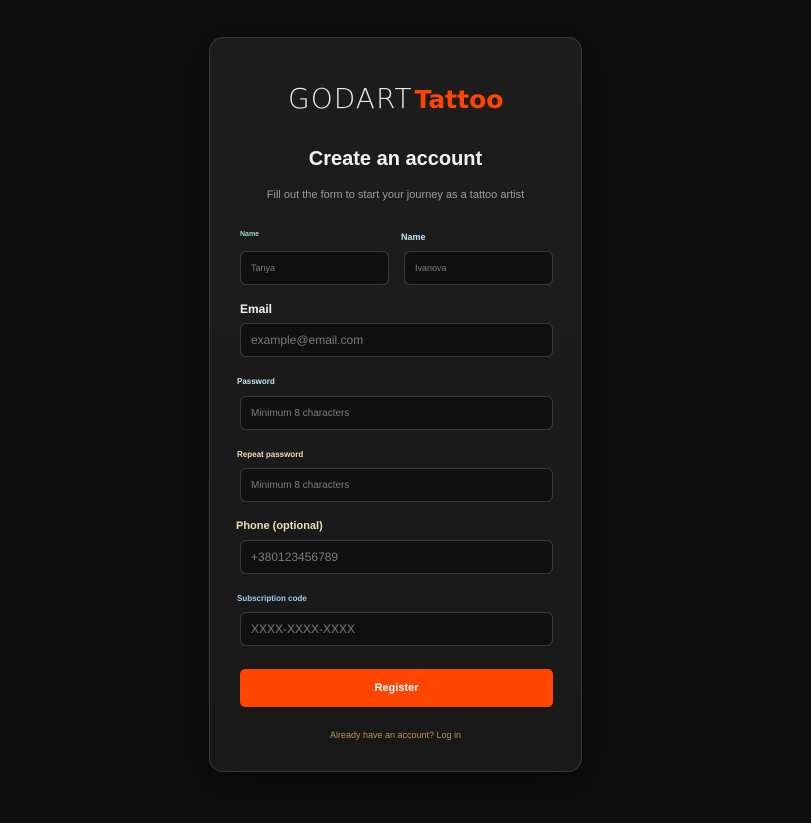 The image size is (811, 823). What do you see at coordinates (256, 381) in the screenshot?
I see `password-label: Password` at bounding box center [256, 381].